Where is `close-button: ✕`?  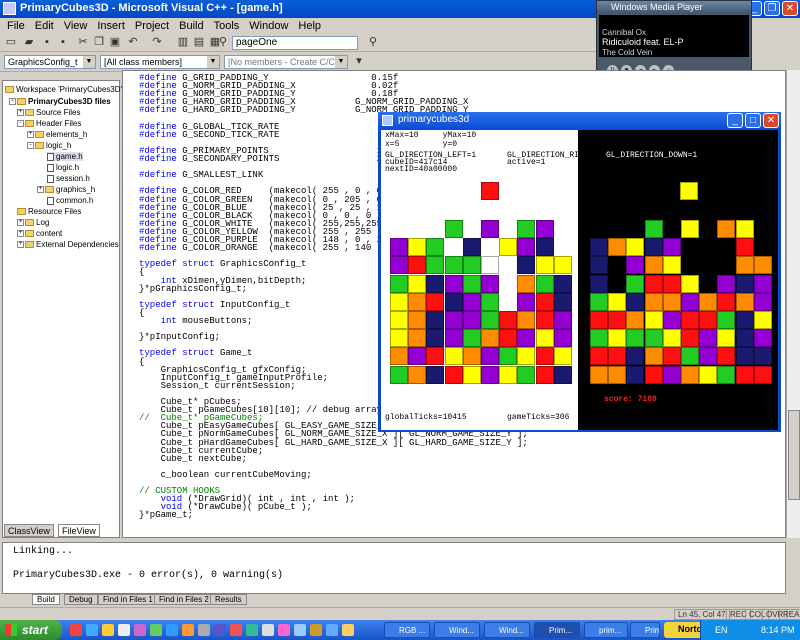 close-button: ✕ is located at coordinates (790, 8).